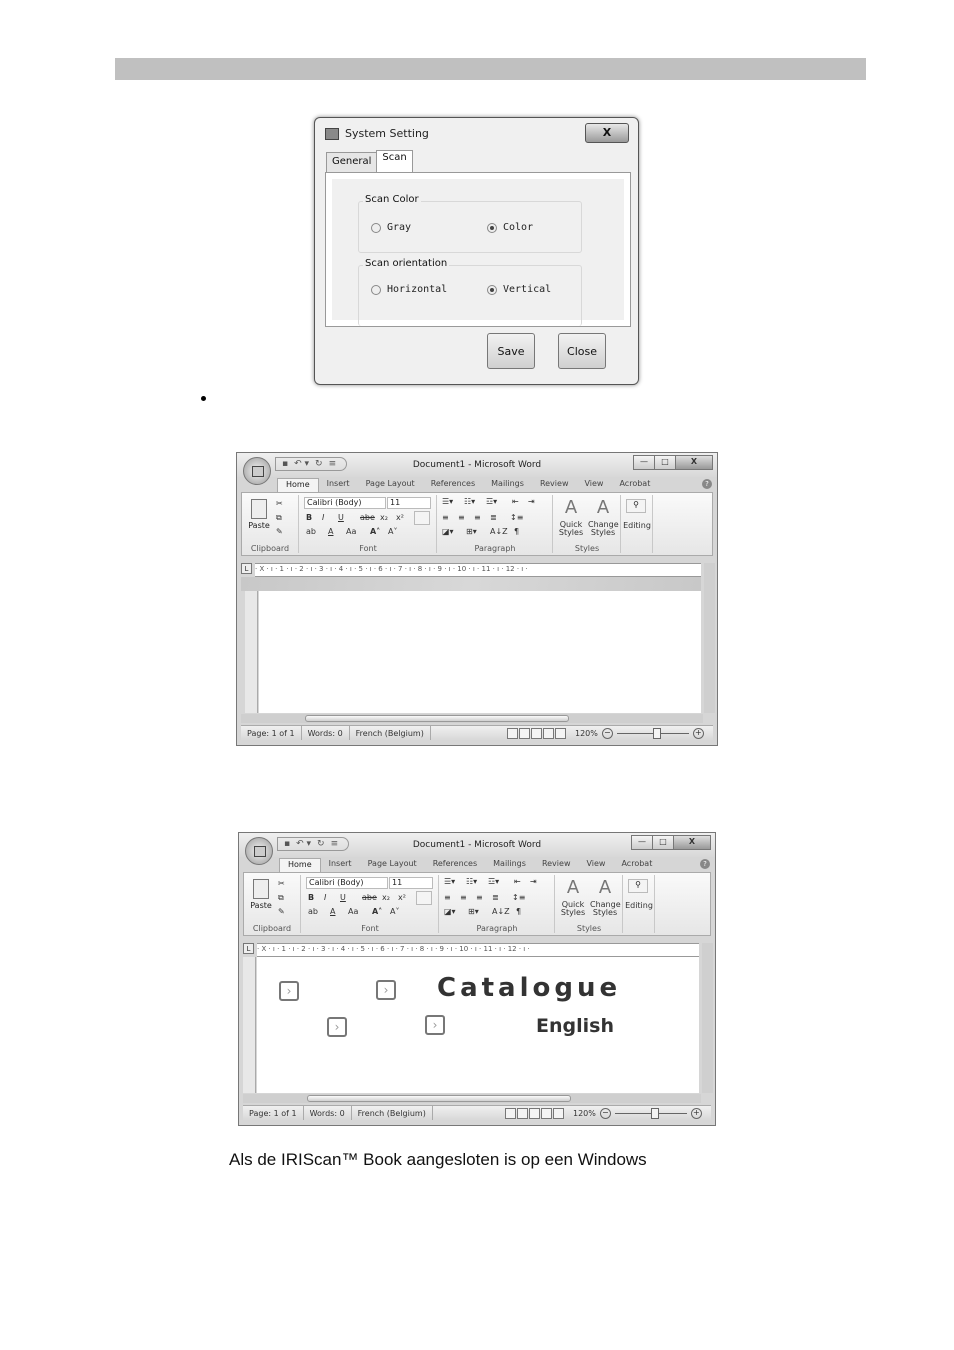  What do you see at coordinates (518, 911) in the screenshot?
I see `show-marks-button: ¶` at bounding box center [518, 911].